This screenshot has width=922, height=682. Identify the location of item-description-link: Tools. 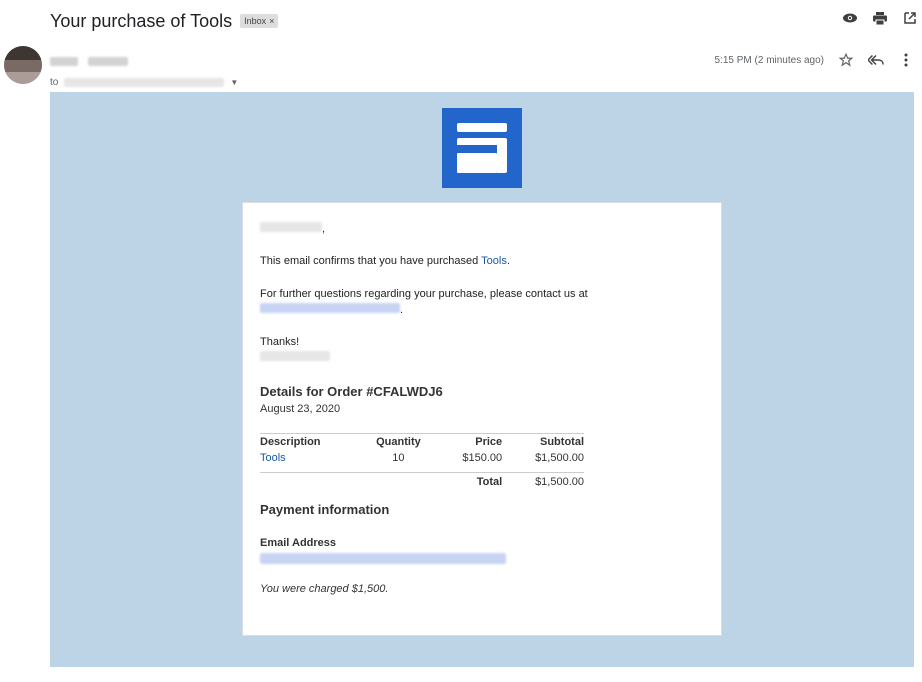
(273, 458).